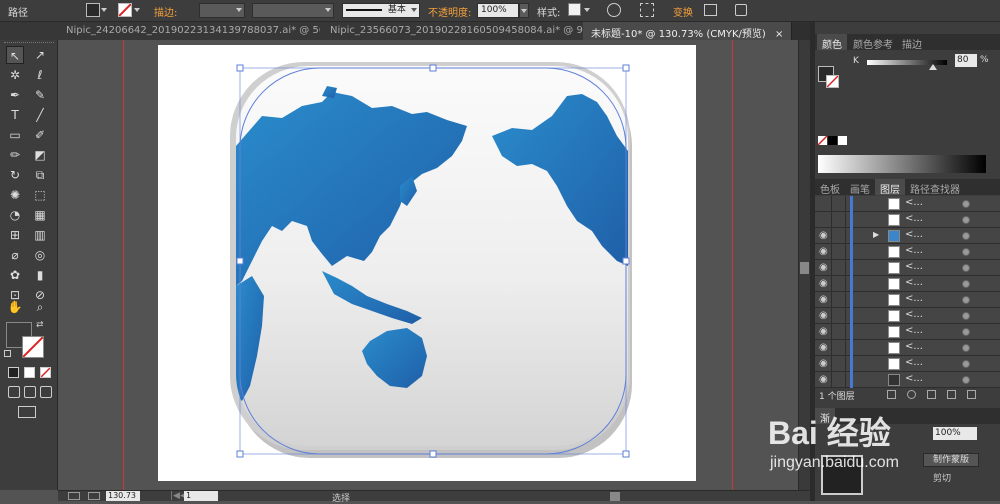 The width and height of the screenshot is (1000, 504). What do you see at coordinates (15, 307) in the screenshot?
I see `hand-tool-icon: ✋` at bounding box center [15, 307].